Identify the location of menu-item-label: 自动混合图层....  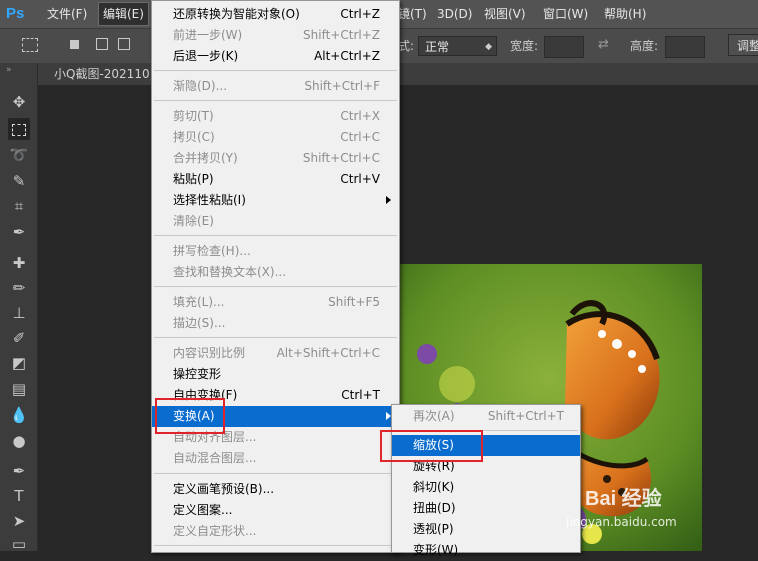
(215, 458).